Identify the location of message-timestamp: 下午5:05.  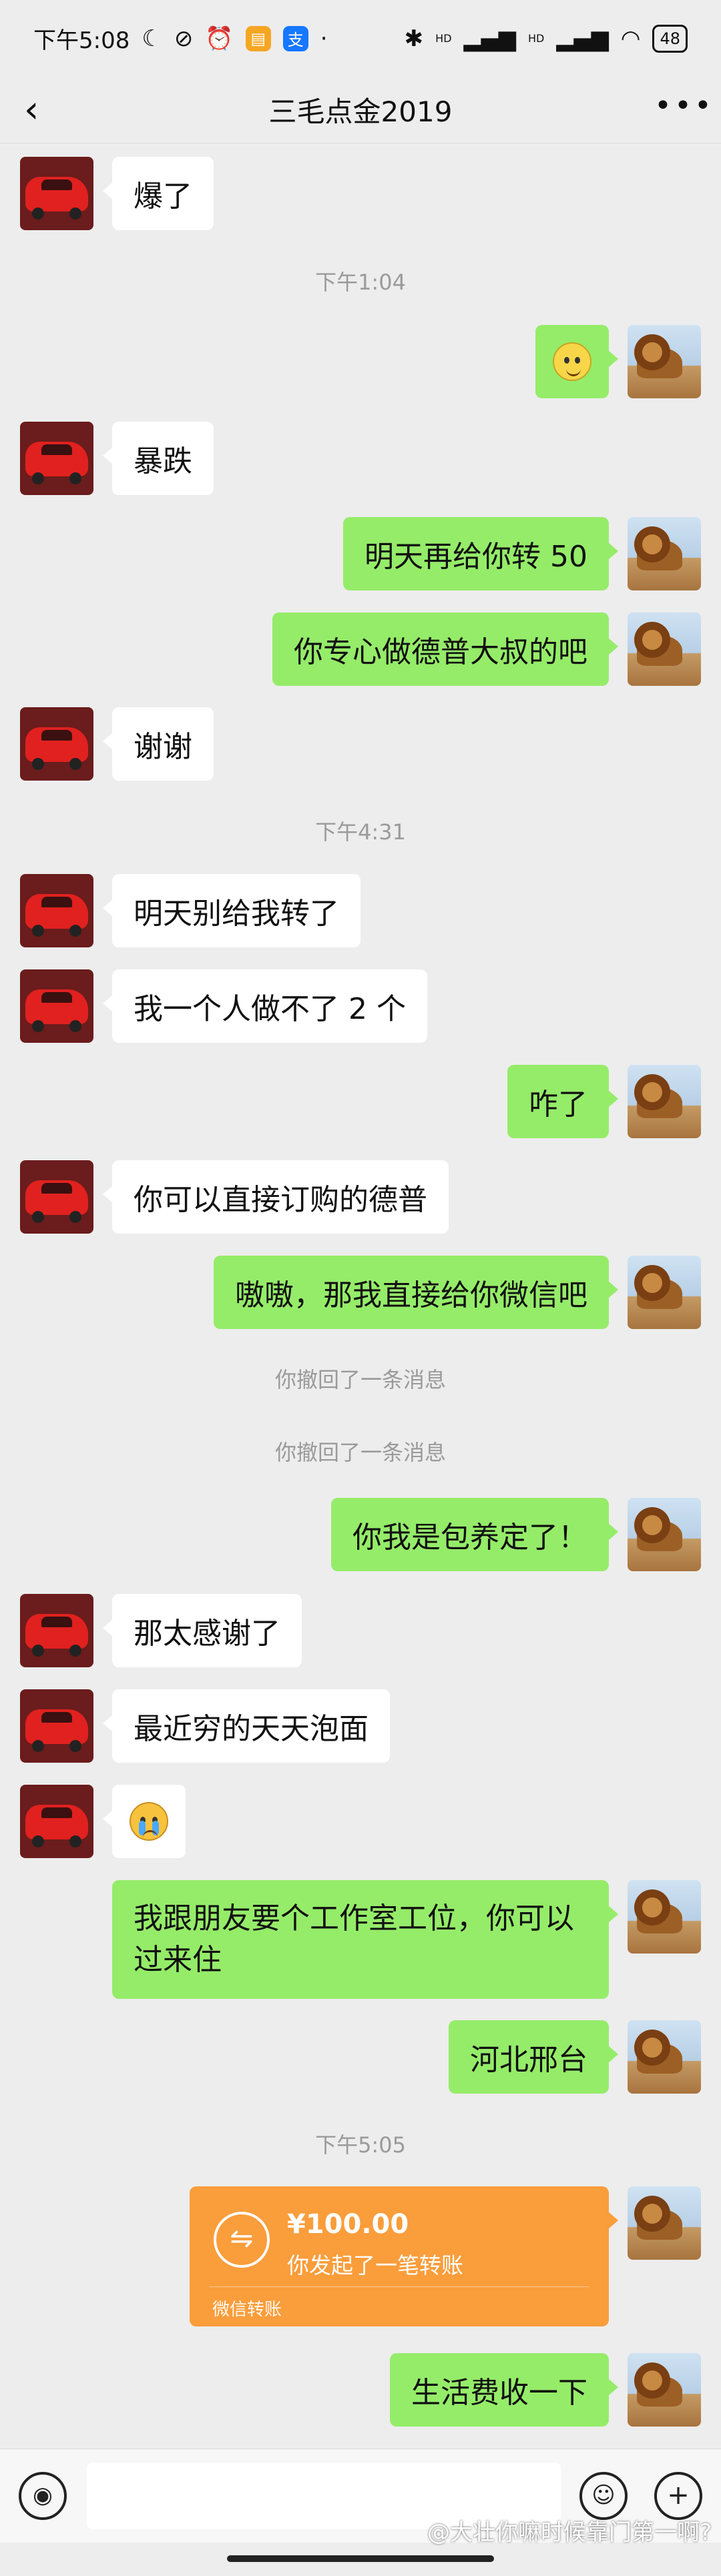
(360, 2145).